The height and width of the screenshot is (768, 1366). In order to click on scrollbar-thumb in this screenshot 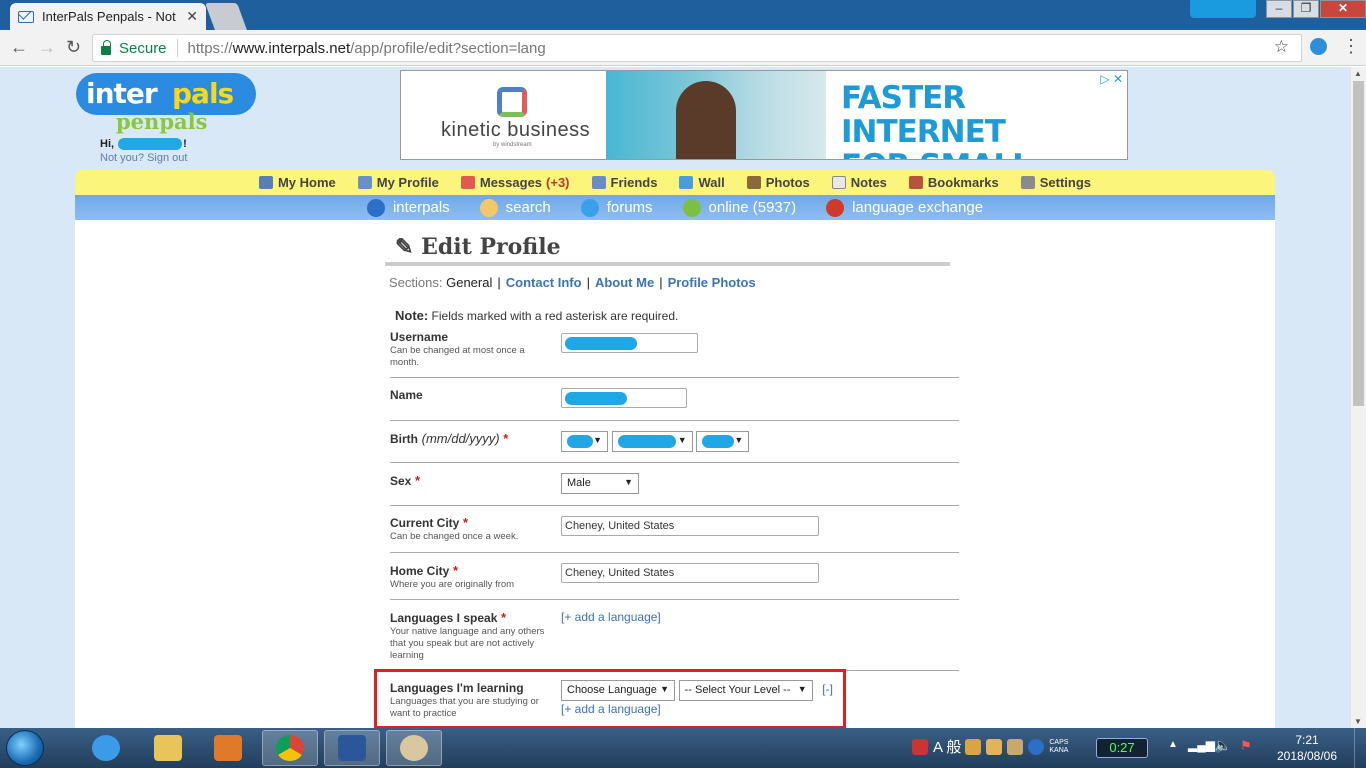, I will do `click(1358, 243)`.